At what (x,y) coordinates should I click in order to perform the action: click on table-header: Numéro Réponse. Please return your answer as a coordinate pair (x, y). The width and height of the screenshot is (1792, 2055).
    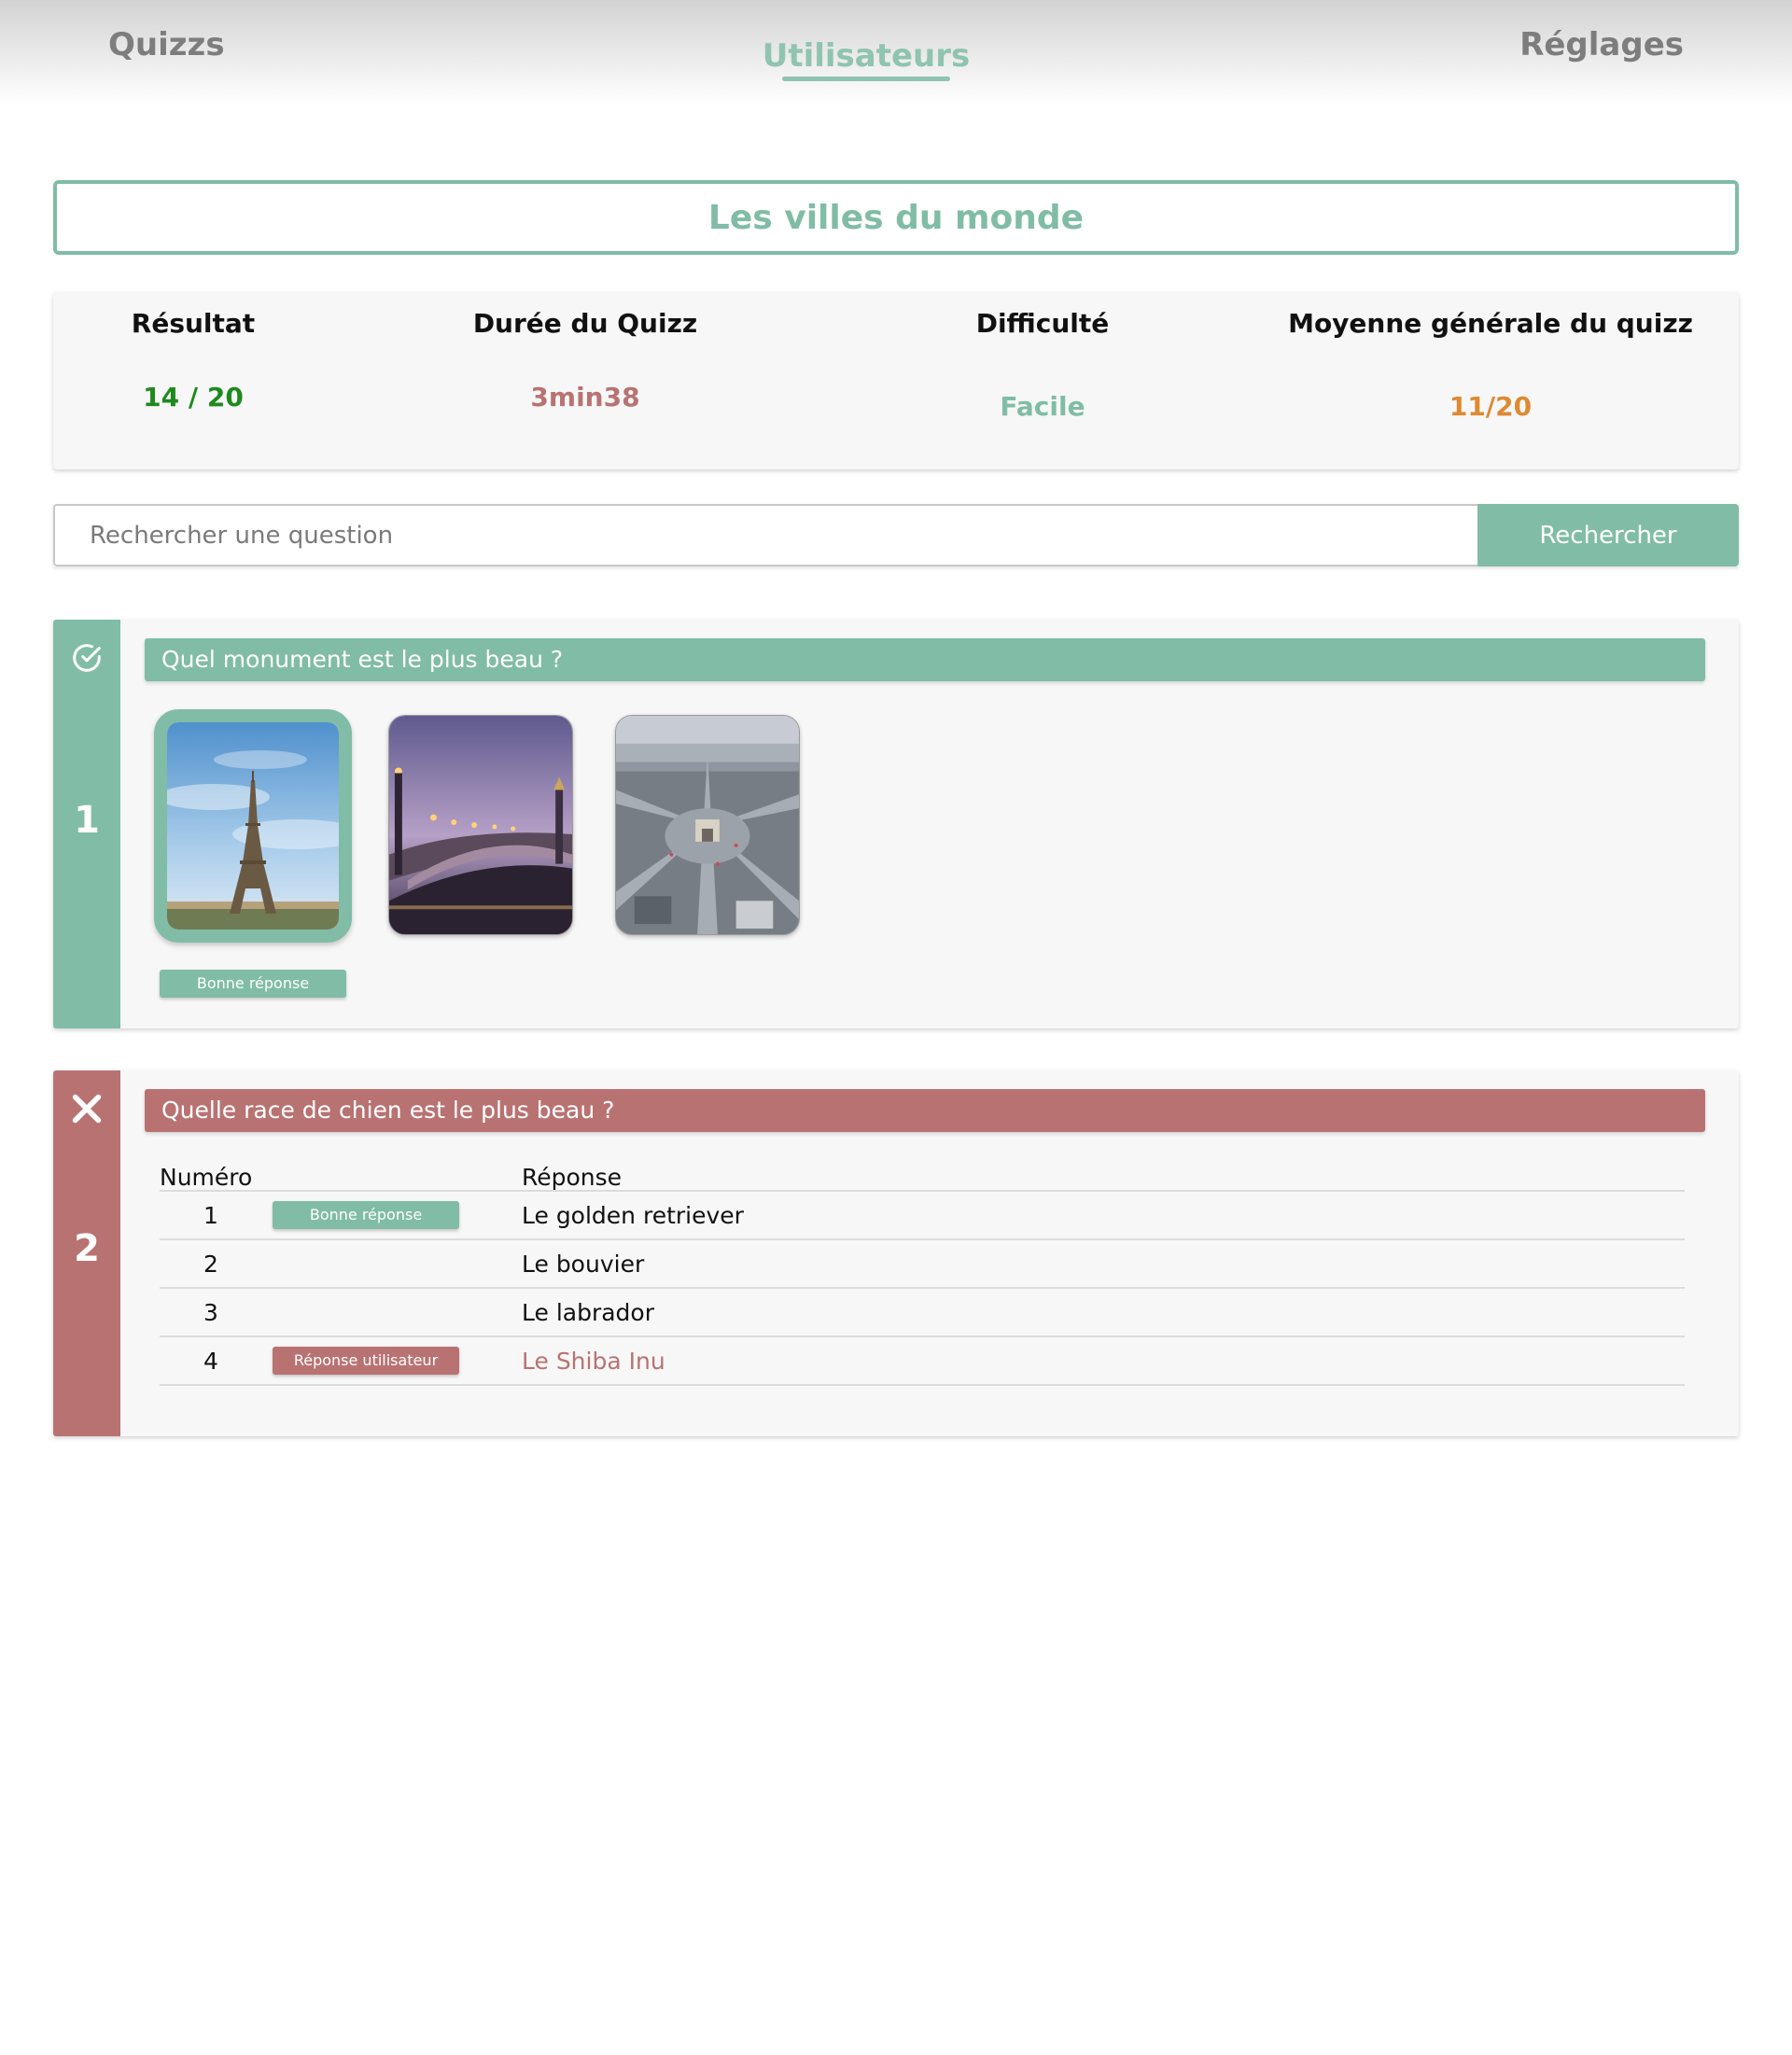
    Looking at the image, I should click on (922, 1178).